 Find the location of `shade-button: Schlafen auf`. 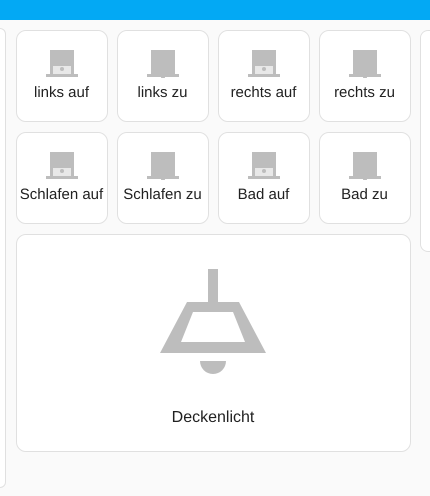

shade-button: Schlafen auf is located at coordinates (62, 178).